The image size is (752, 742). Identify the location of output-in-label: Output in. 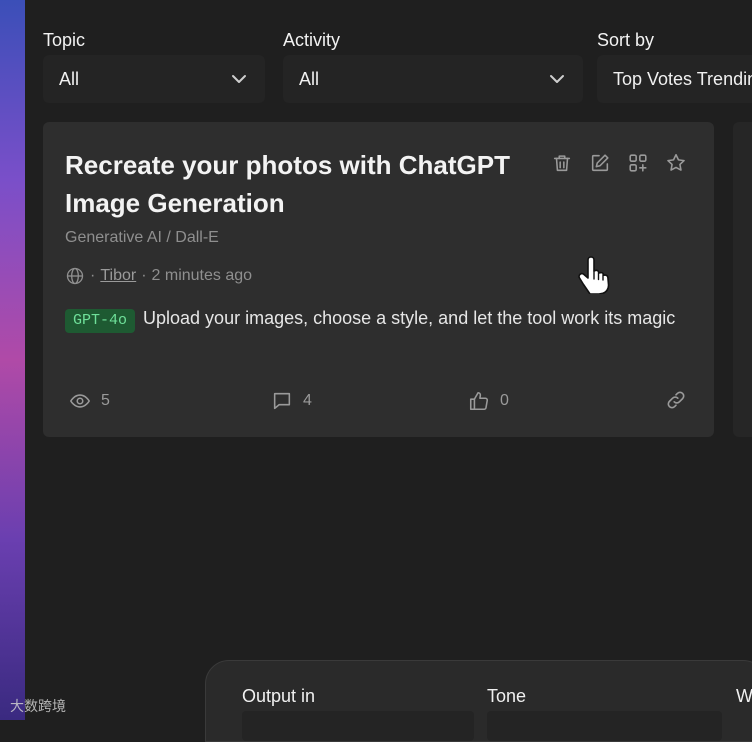
(279, 696).